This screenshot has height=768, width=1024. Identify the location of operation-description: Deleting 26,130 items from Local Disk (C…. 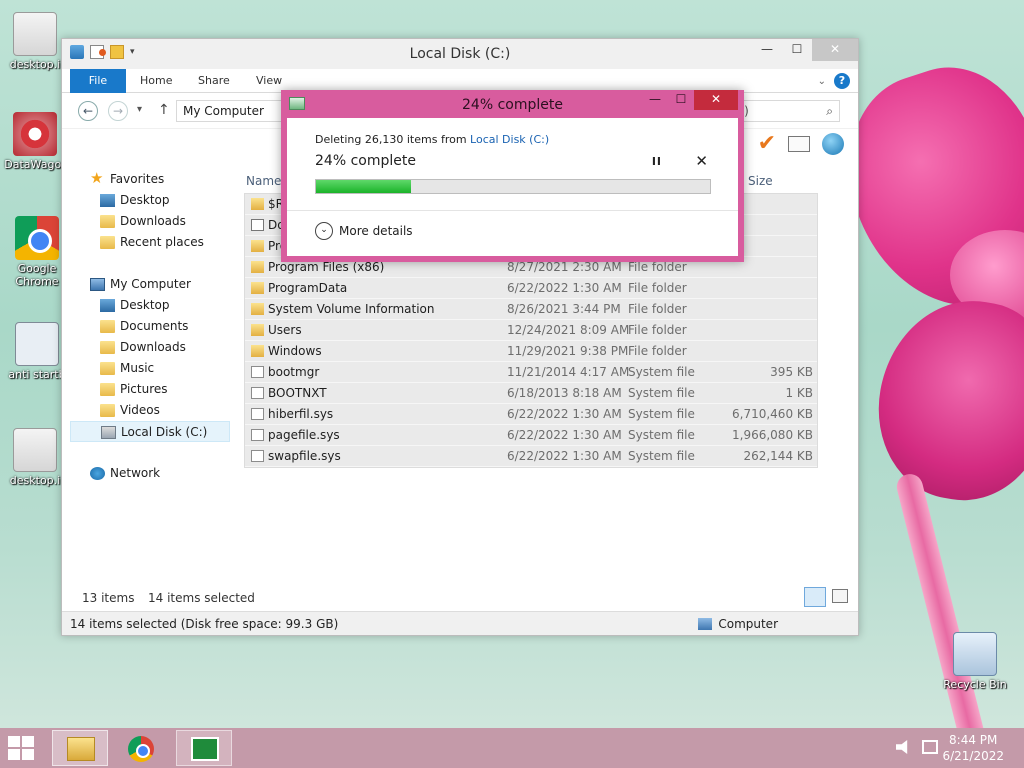
(432, 139).